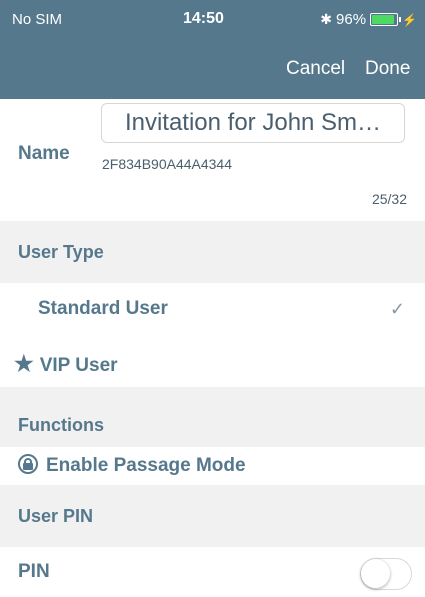  What do you see at coordinates (37, 19) in the screenshot?
I see `carrier-label: No SIM` at bounding box center [37, 19].